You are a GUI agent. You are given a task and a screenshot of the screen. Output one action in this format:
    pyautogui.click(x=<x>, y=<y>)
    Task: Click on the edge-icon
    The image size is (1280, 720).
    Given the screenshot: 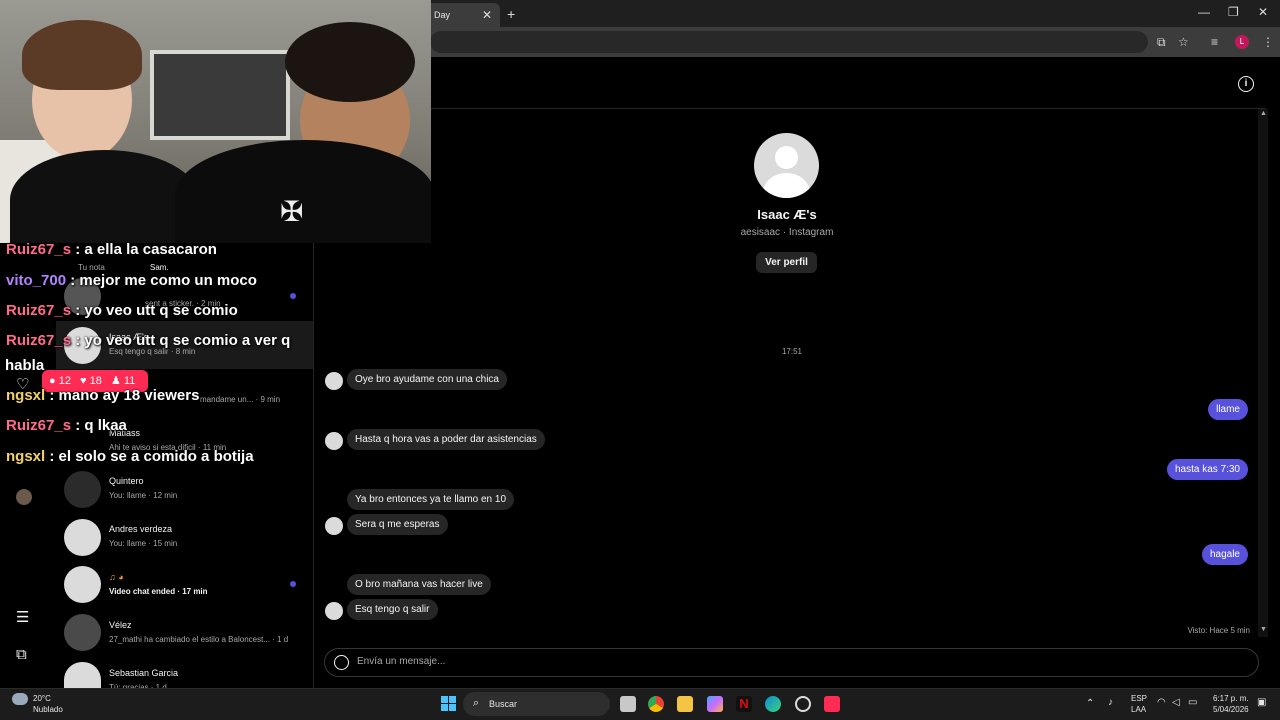 What is the action you would take?
    pyautogui.click(x=773, y=704)
    